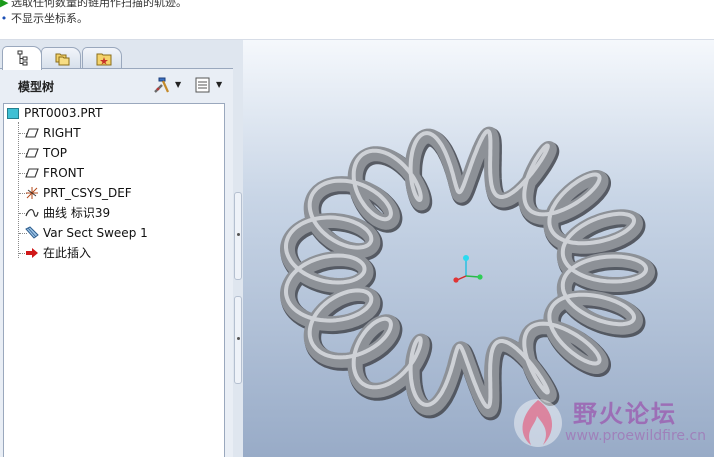 The image size is (714, 457). I want to click on list-settings-icon, so click(202, 85).